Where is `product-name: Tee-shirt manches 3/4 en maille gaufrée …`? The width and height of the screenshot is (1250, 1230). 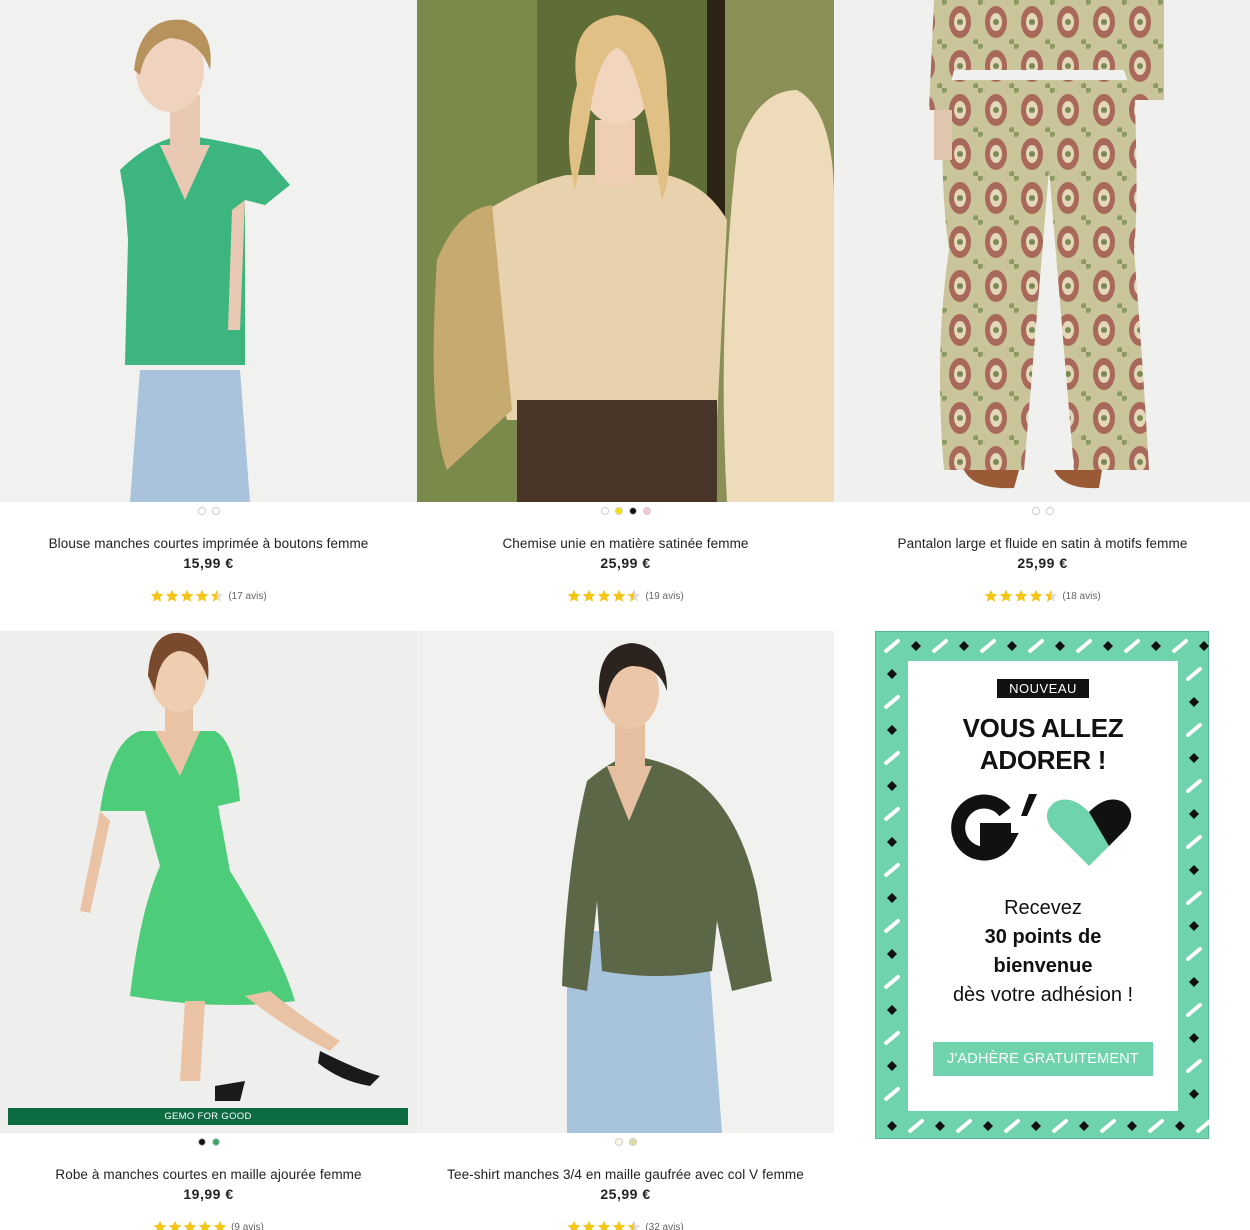 product-name: Tee-shirt manches 3/4 en maille gaufrée … is located at coordinates (625, 1174).